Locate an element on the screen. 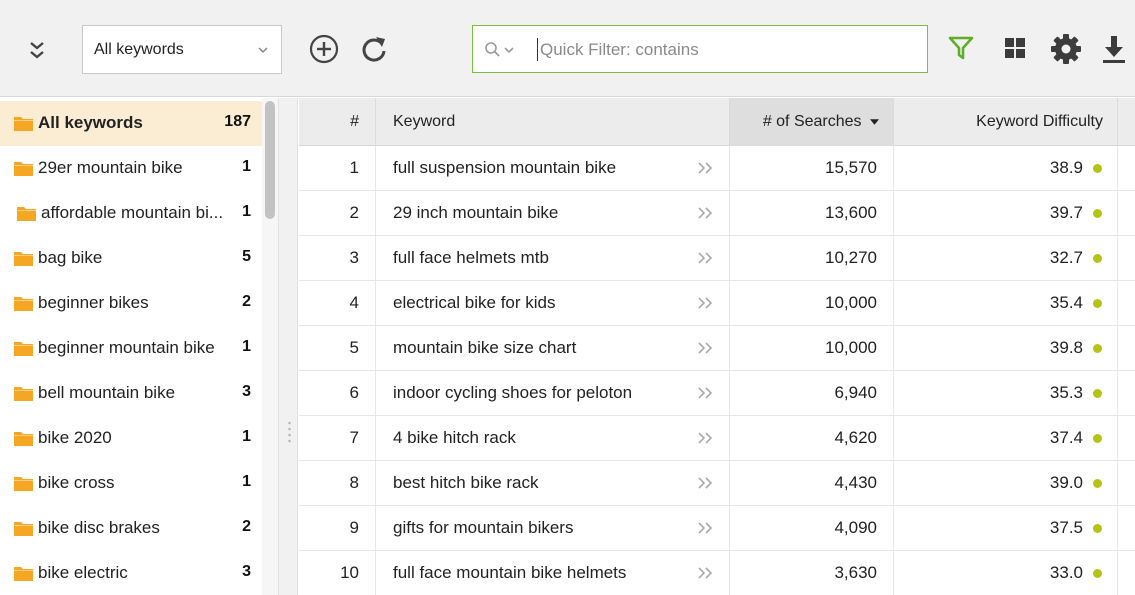  column-header-keyword: Keyword is located at coordinates (553, 122).